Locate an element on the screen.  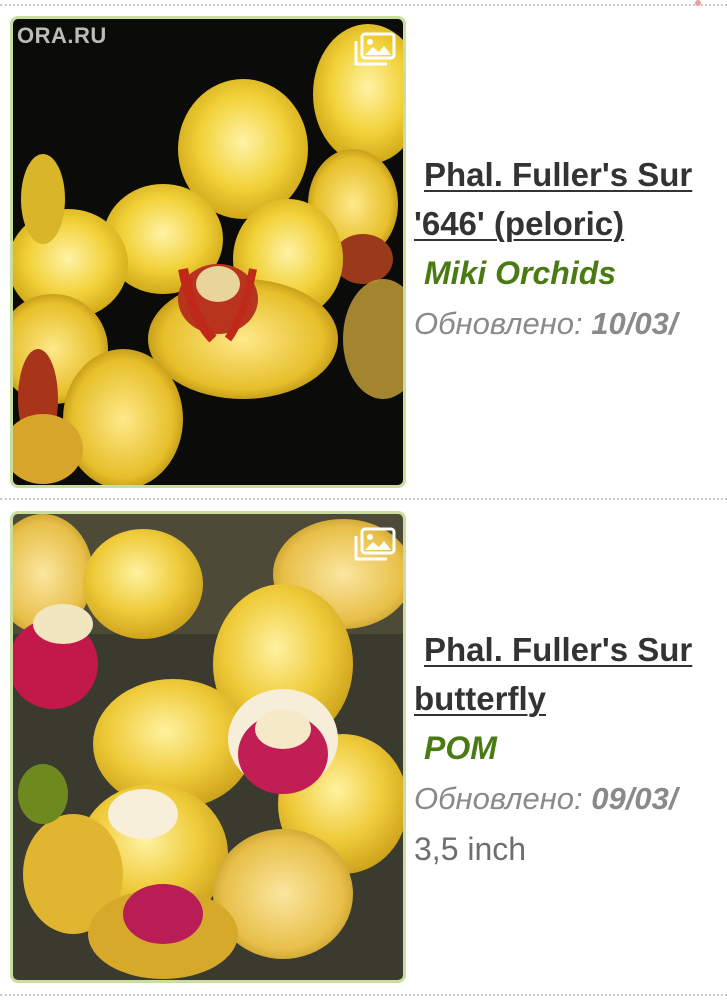
listing-title-line2: '646' (peloric) is located at coordinates (570, 223).